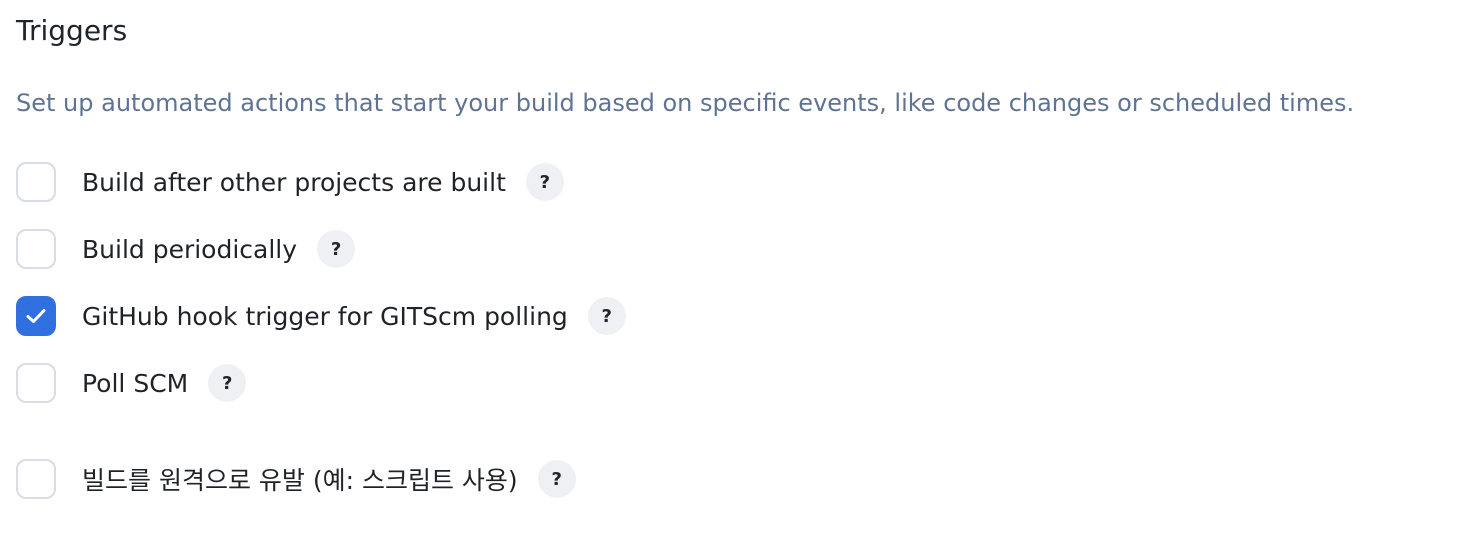 The image size is (1480, 538). I want to click on poll-scm-checkbox, so click(36, 383).